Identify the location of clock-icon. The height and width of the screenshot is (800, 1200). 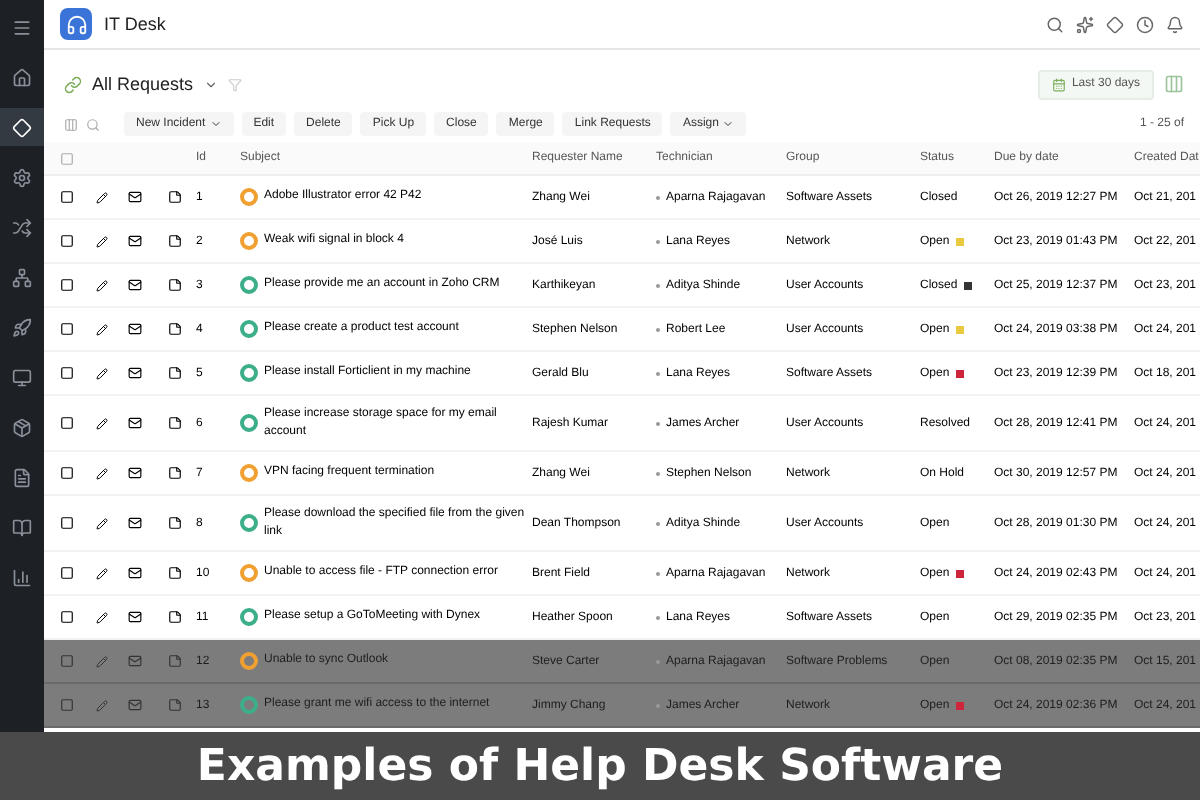
(1145, 24).